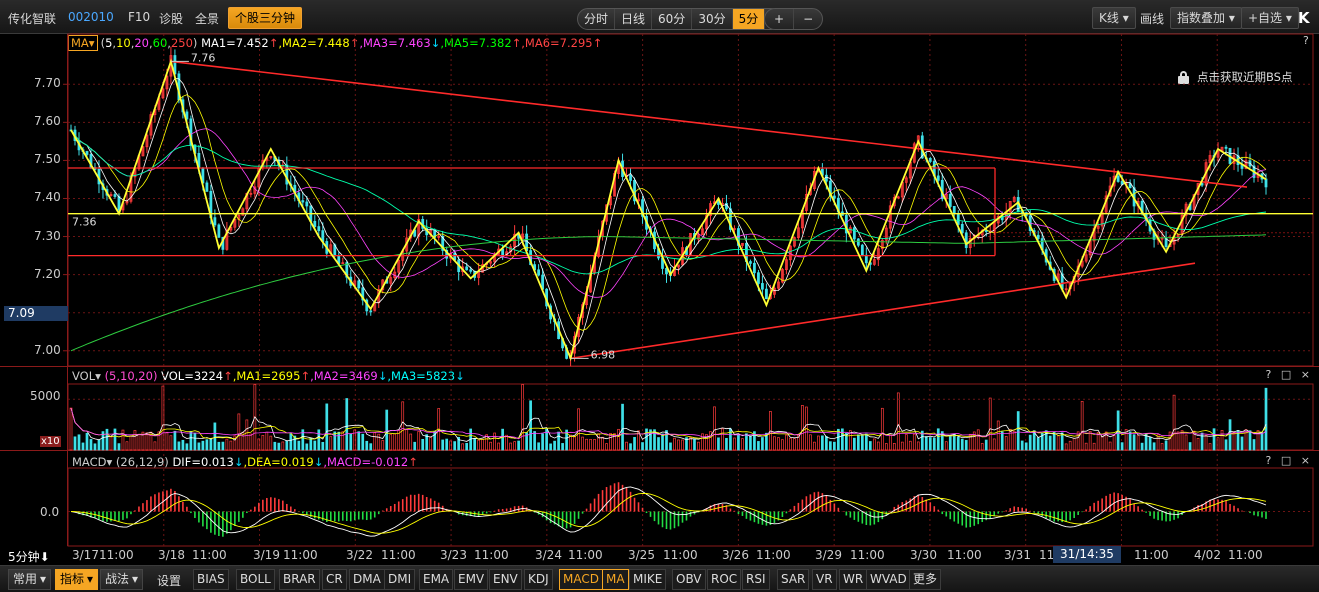  I want to click on indicator-tab-dma: DMA, so click(367, 579).